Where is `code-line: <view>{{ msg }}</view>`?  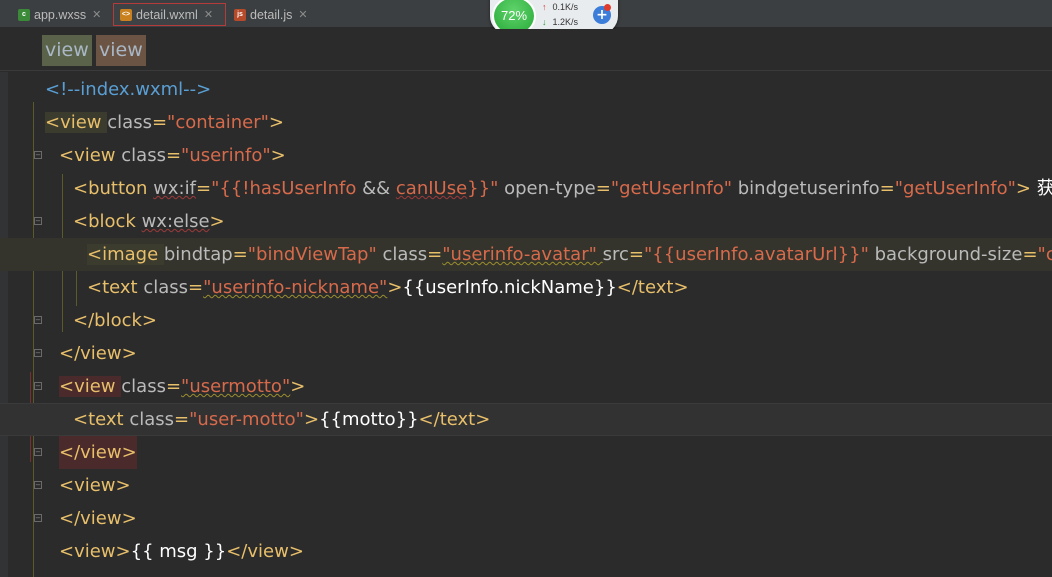
code-line: <view>{{ msg }}</view> is located at coordinates (526, 551).